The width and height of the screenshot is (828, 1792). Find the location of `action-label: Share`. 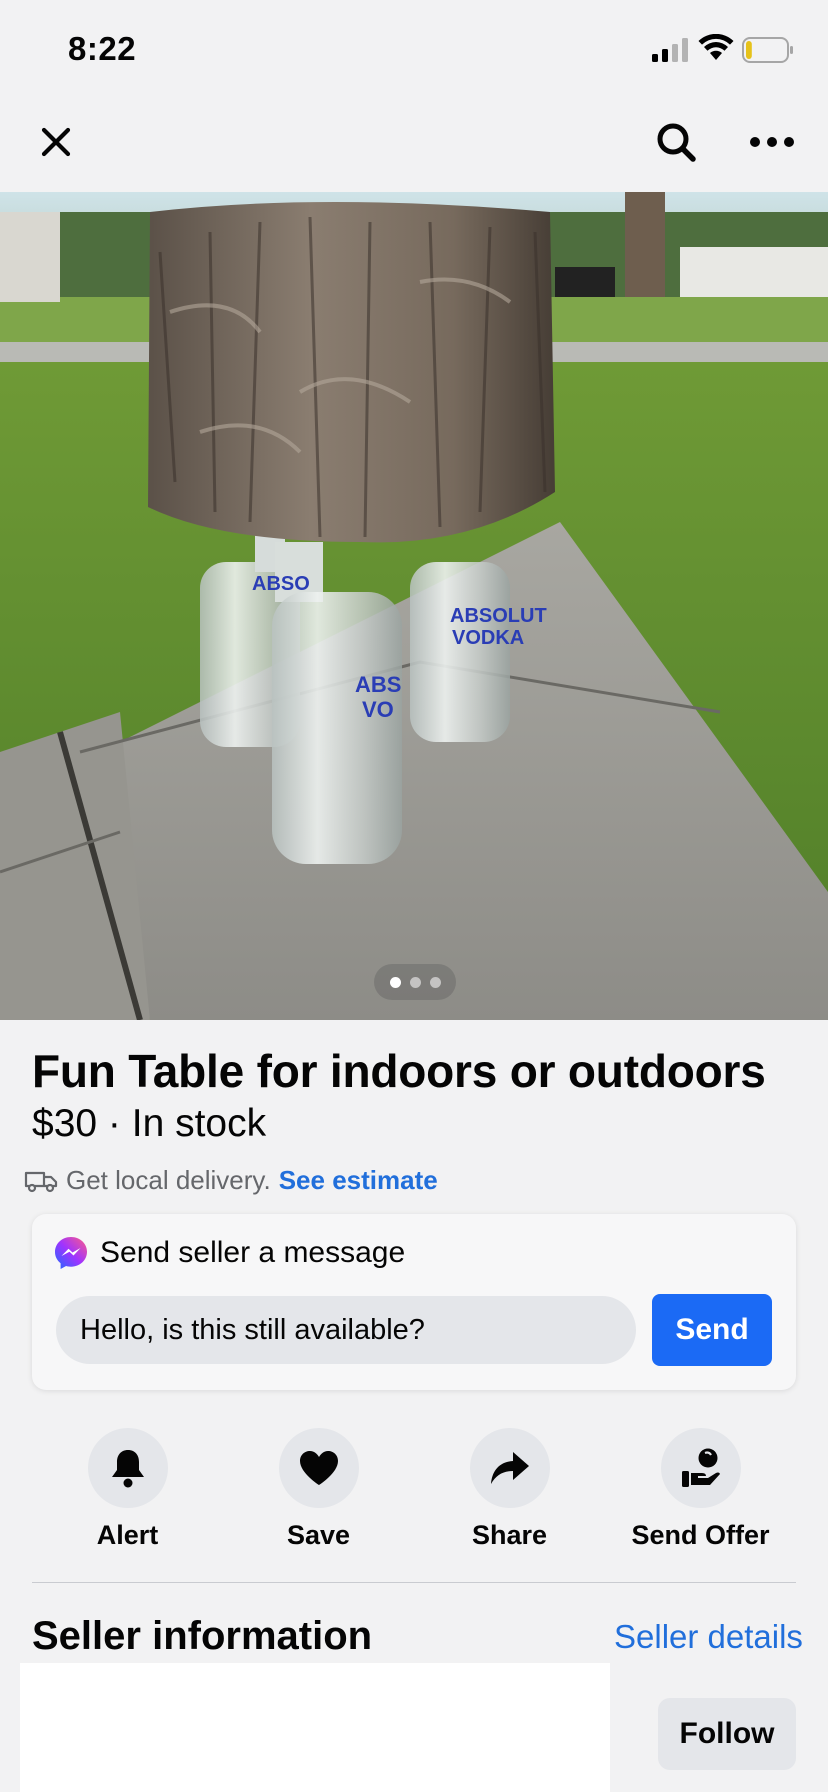

action-label: Share is located at coordinates (509, 1535).